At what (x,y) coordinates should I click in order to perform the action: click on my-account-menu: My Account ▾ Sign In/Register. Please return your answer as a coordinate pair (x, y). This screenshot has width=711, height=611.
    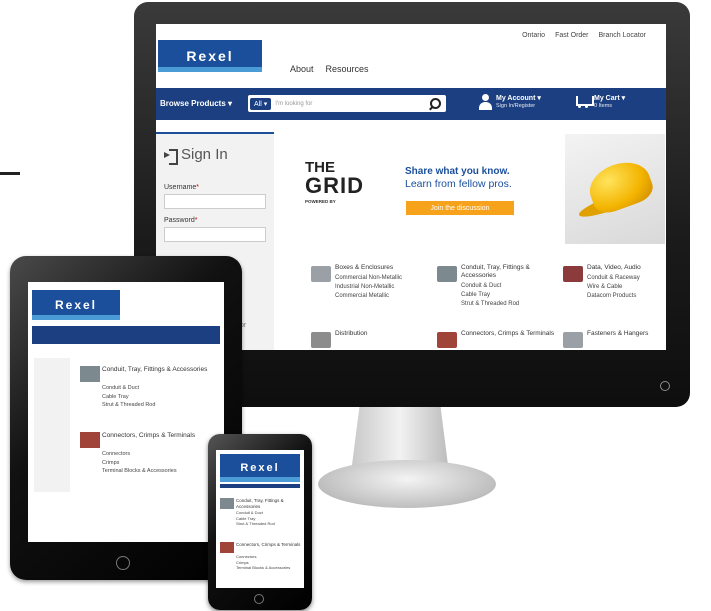
    Looking at the image, I should click on (509, 102).